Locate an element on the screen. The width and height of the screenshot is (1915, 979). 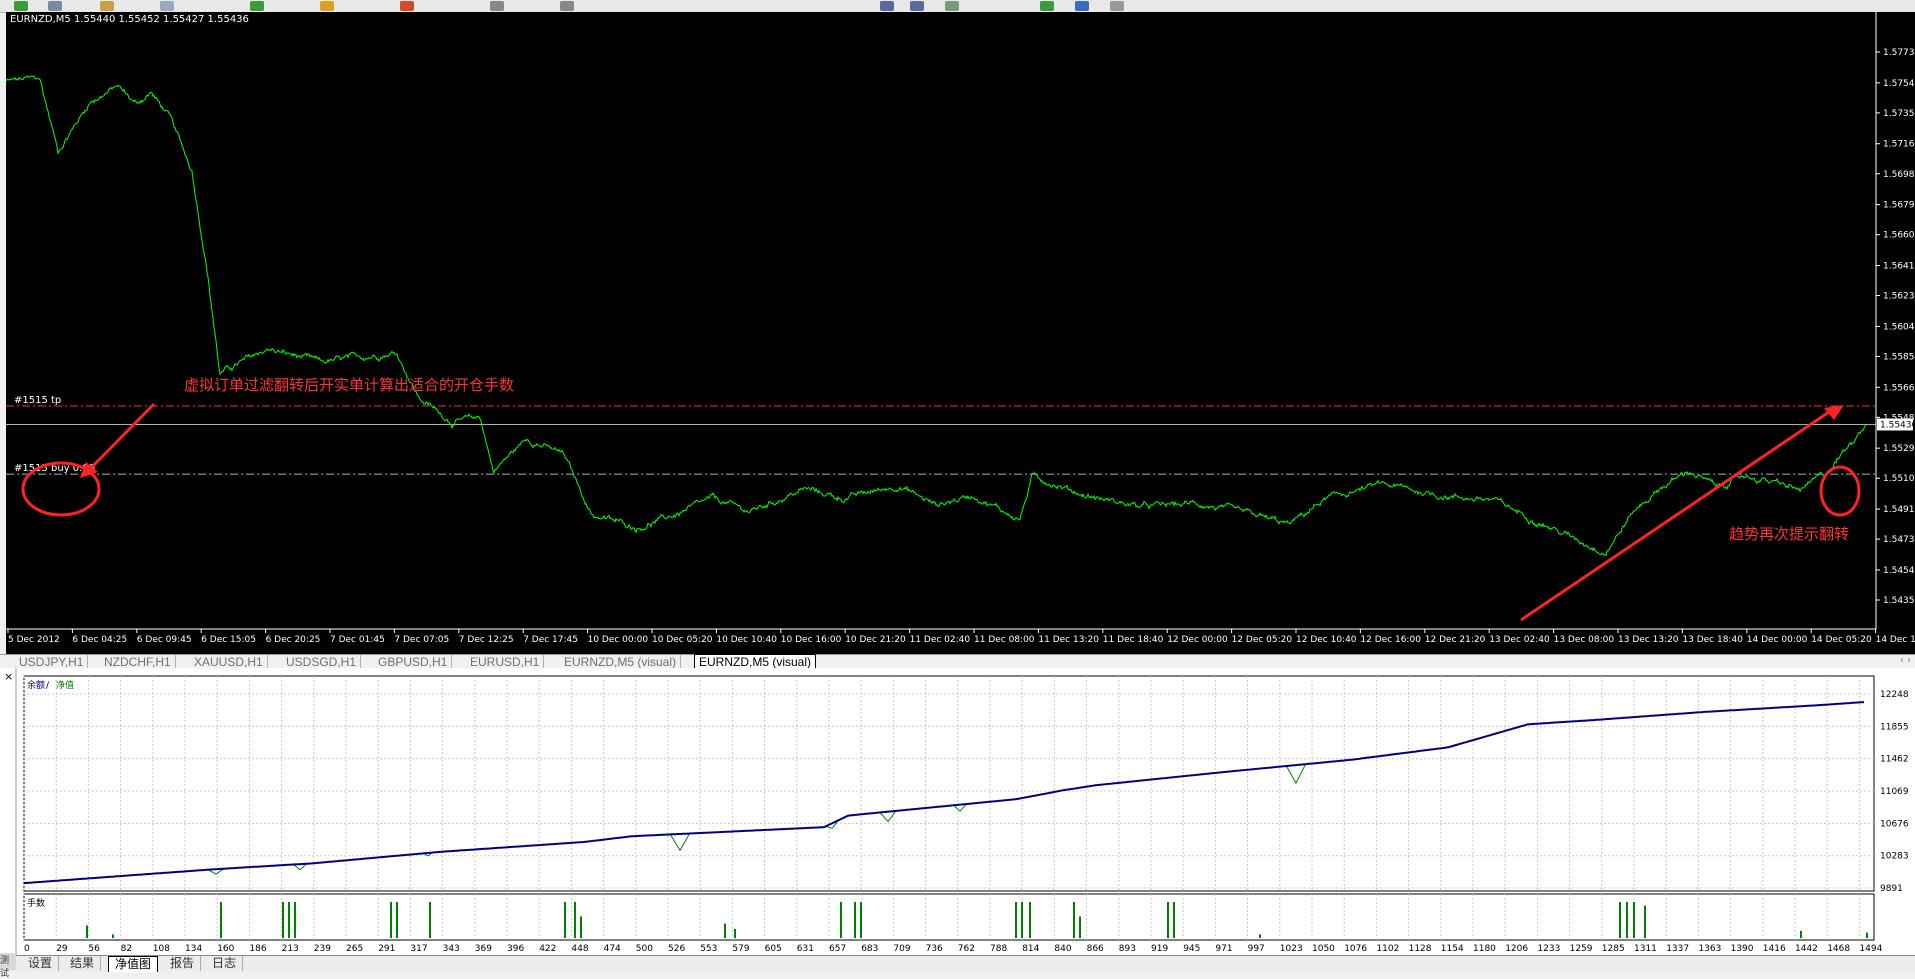
trade-number-tick: 683 is located at coordinates (869, 949).